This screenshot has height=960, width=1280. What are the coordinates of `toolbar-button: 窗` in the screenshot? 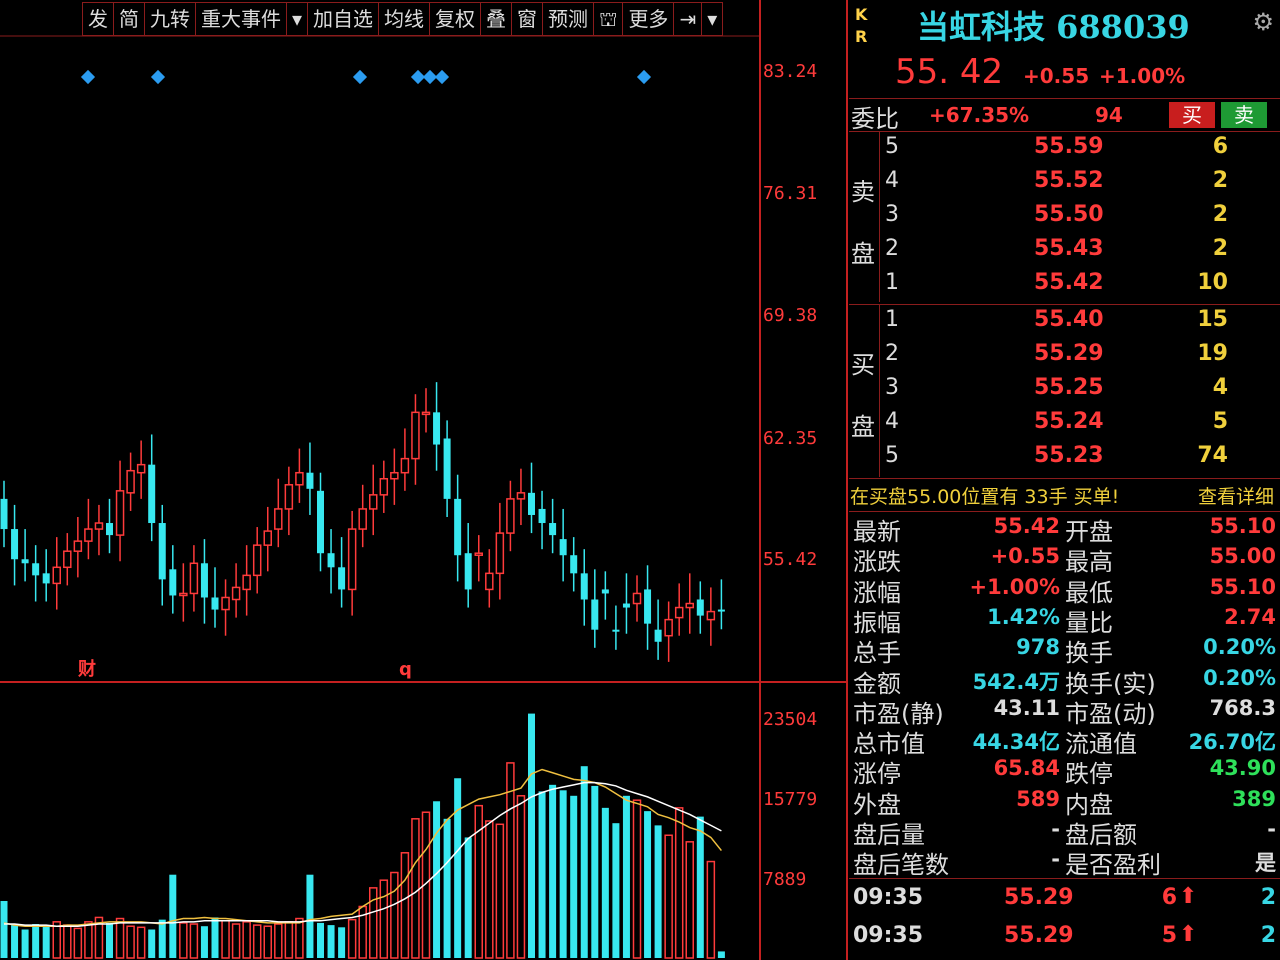 It's located at (527, 19).